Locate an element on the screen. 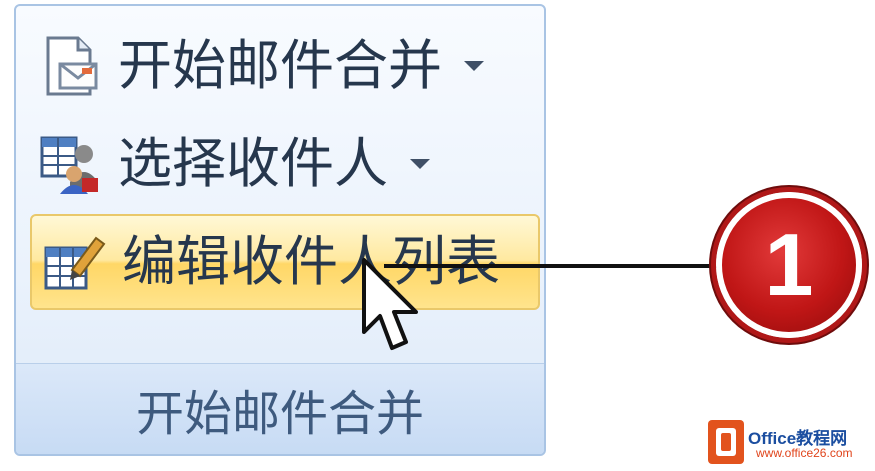 This screenshot has width=875, height=471. mail-merge-document-icon is located at coordinates (72, 66).